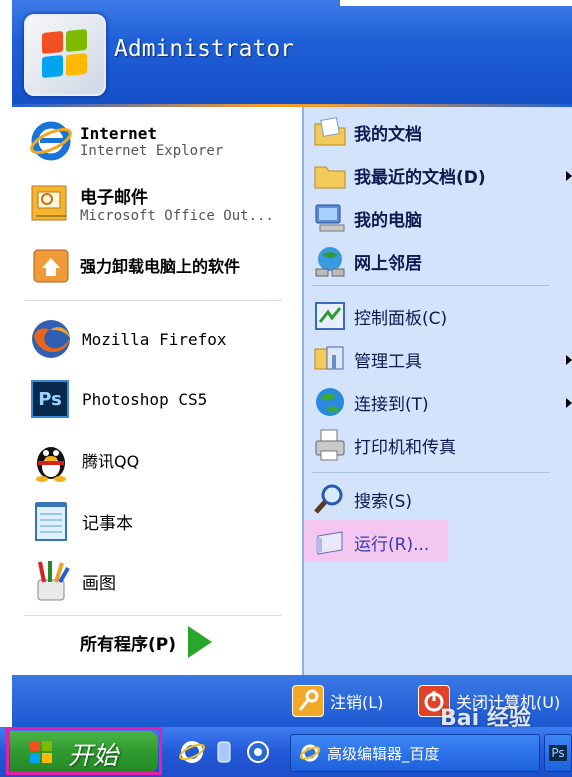 This screenshot has height=777, width=572. I want to click on windows-flag-icon, so click(65, 54).